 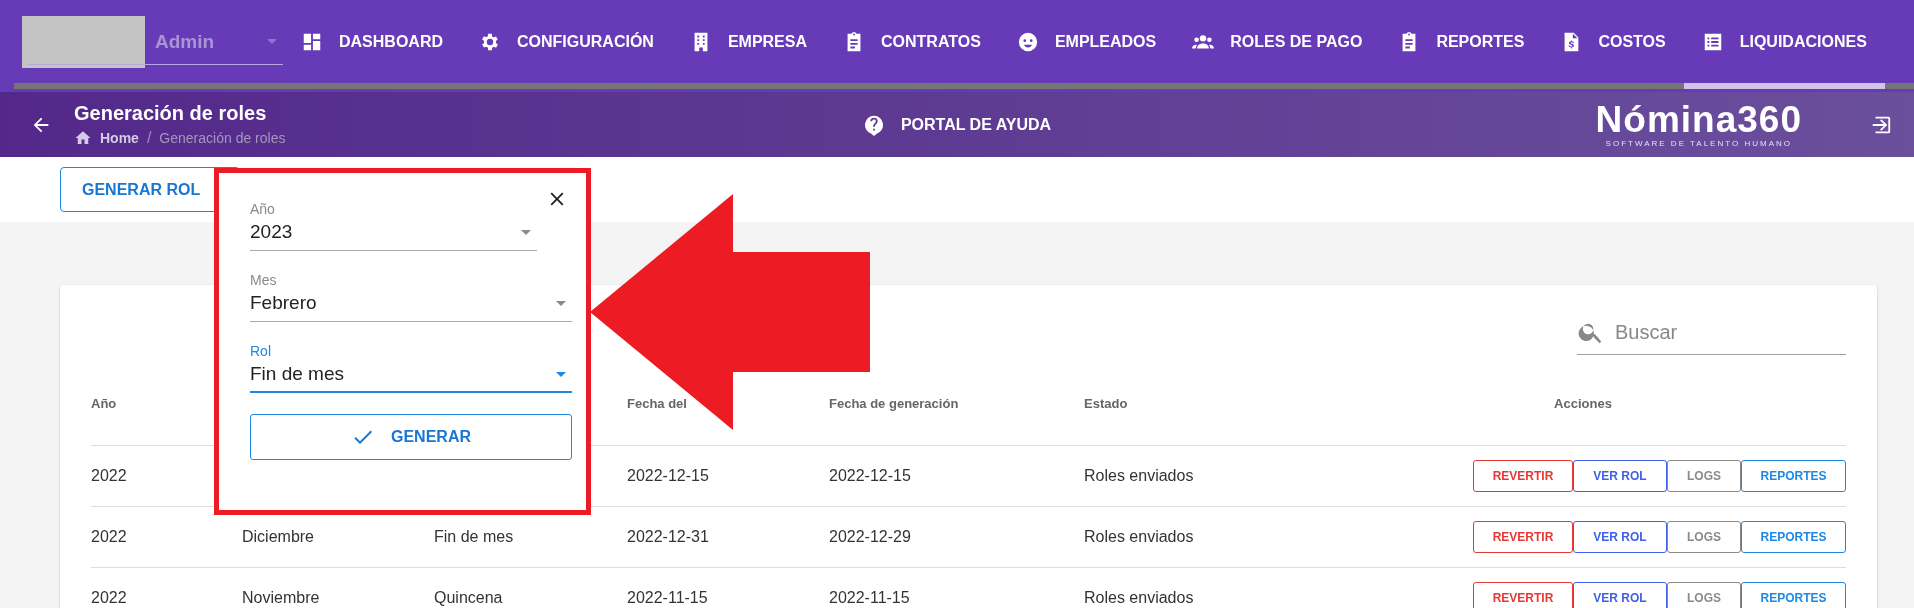 I want to click on column-header: Estado, so click(x=1106, y=403).